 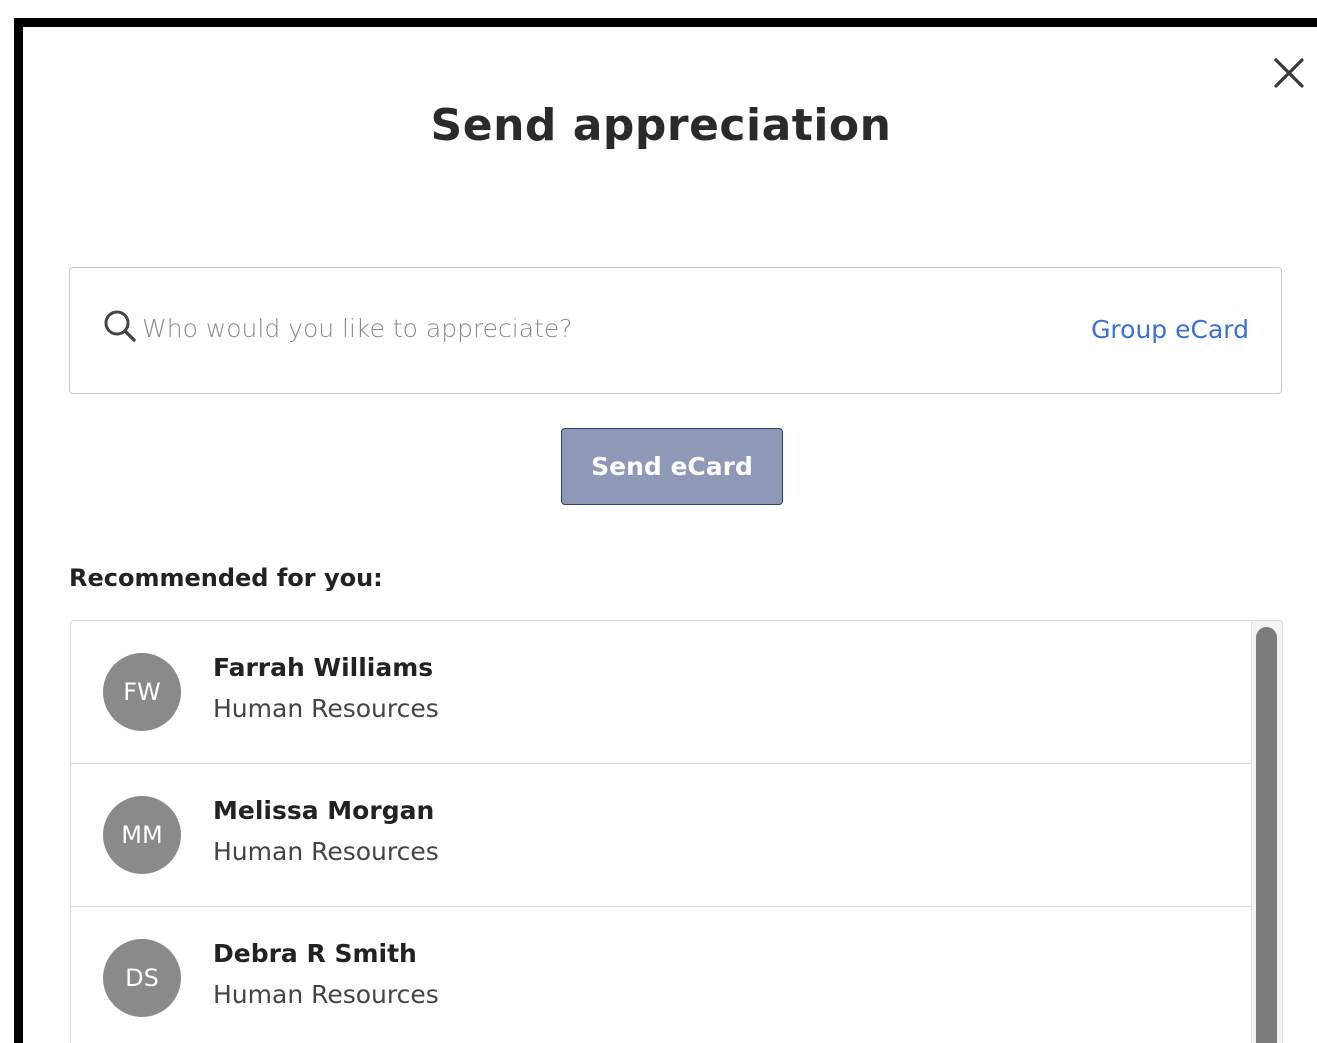 What do you see at coordinates (226, 578) in the screenshot?
I see `recommended-heading: Recommended for you:` at bounding box center [226, 578].